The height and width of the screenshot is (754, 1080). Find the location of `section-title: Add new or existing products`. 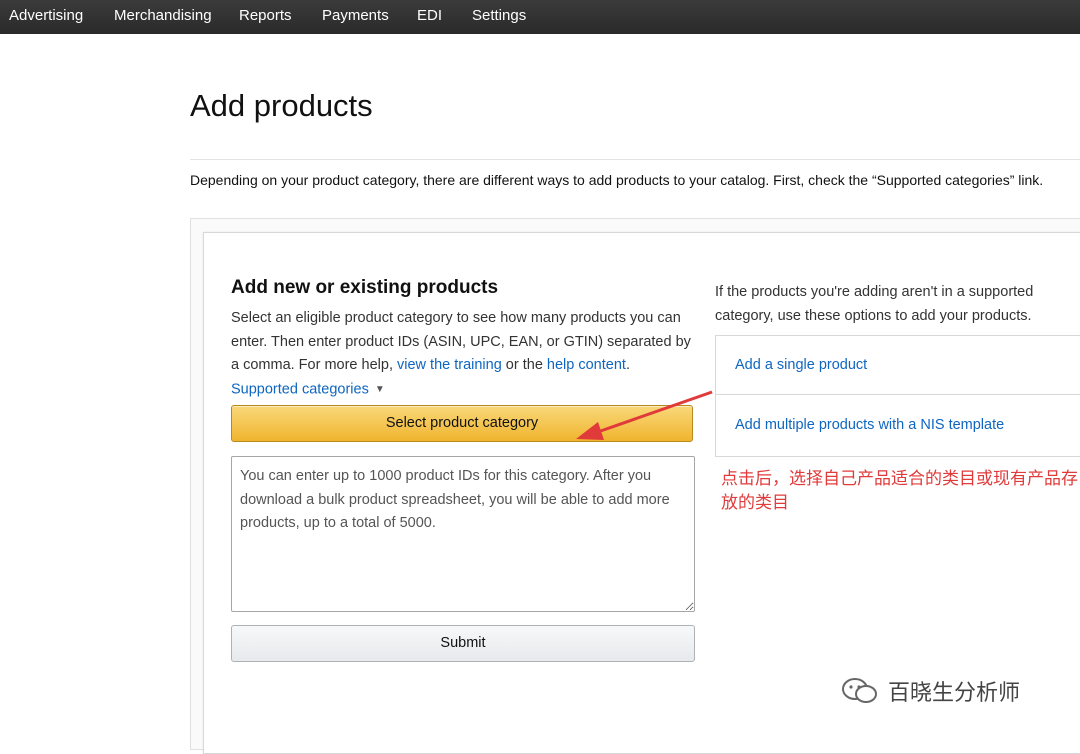

section-title: Add new or existing products is located at coordinates (365, 287).